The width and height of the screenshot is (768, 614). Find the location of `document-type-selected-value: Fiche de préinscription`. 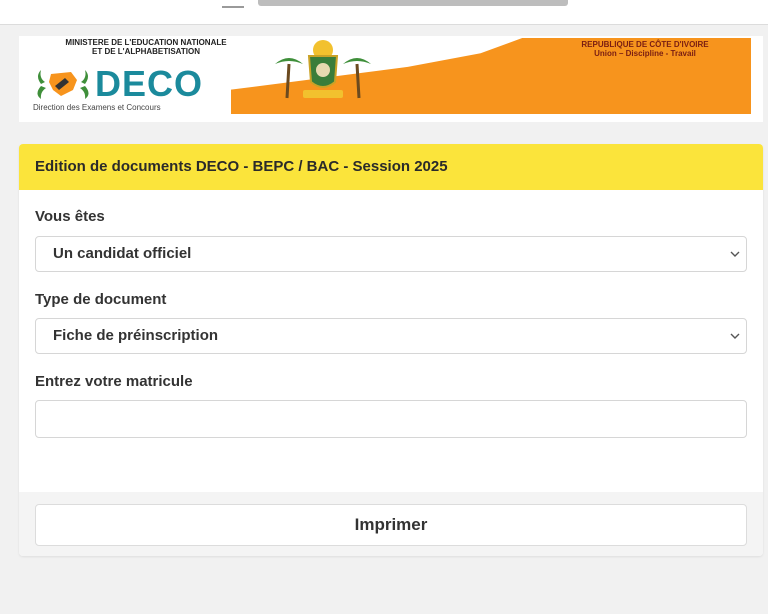

document-type-selected-value: Fiche de préinscription is located at coordinates (136, 335).